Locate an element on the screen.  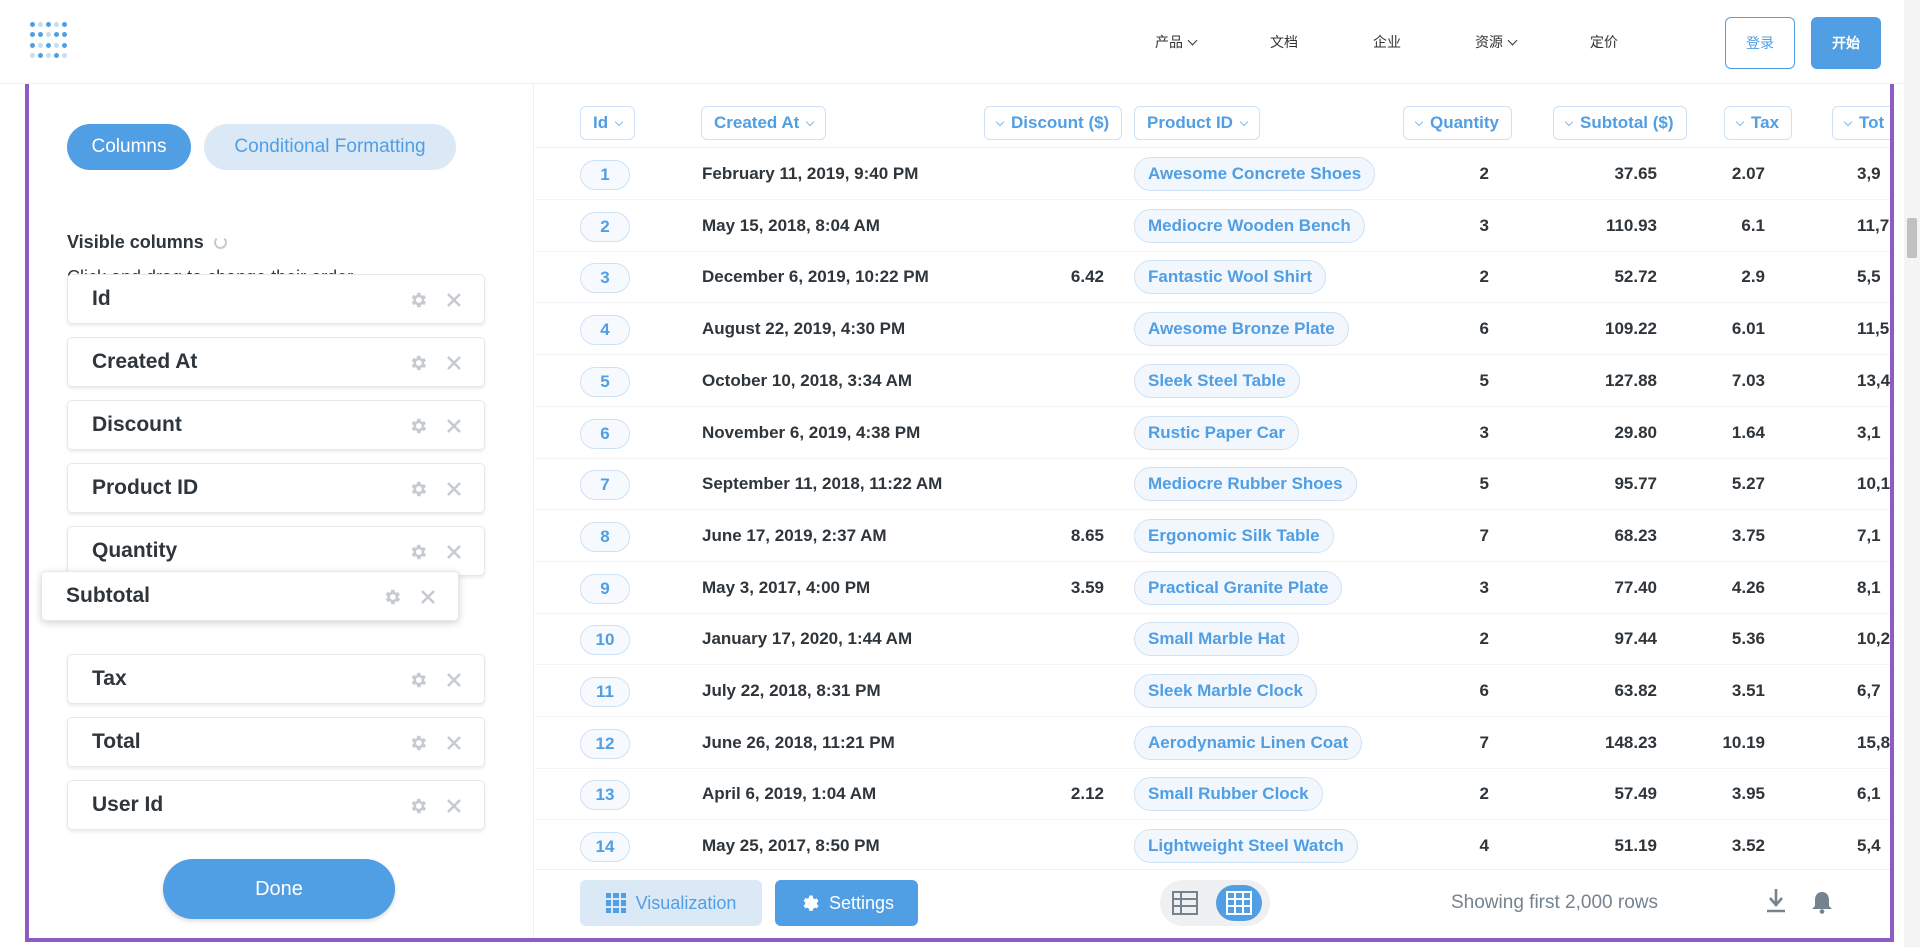
cell-discount: 2.12 is located at coordinates (1087, 794).